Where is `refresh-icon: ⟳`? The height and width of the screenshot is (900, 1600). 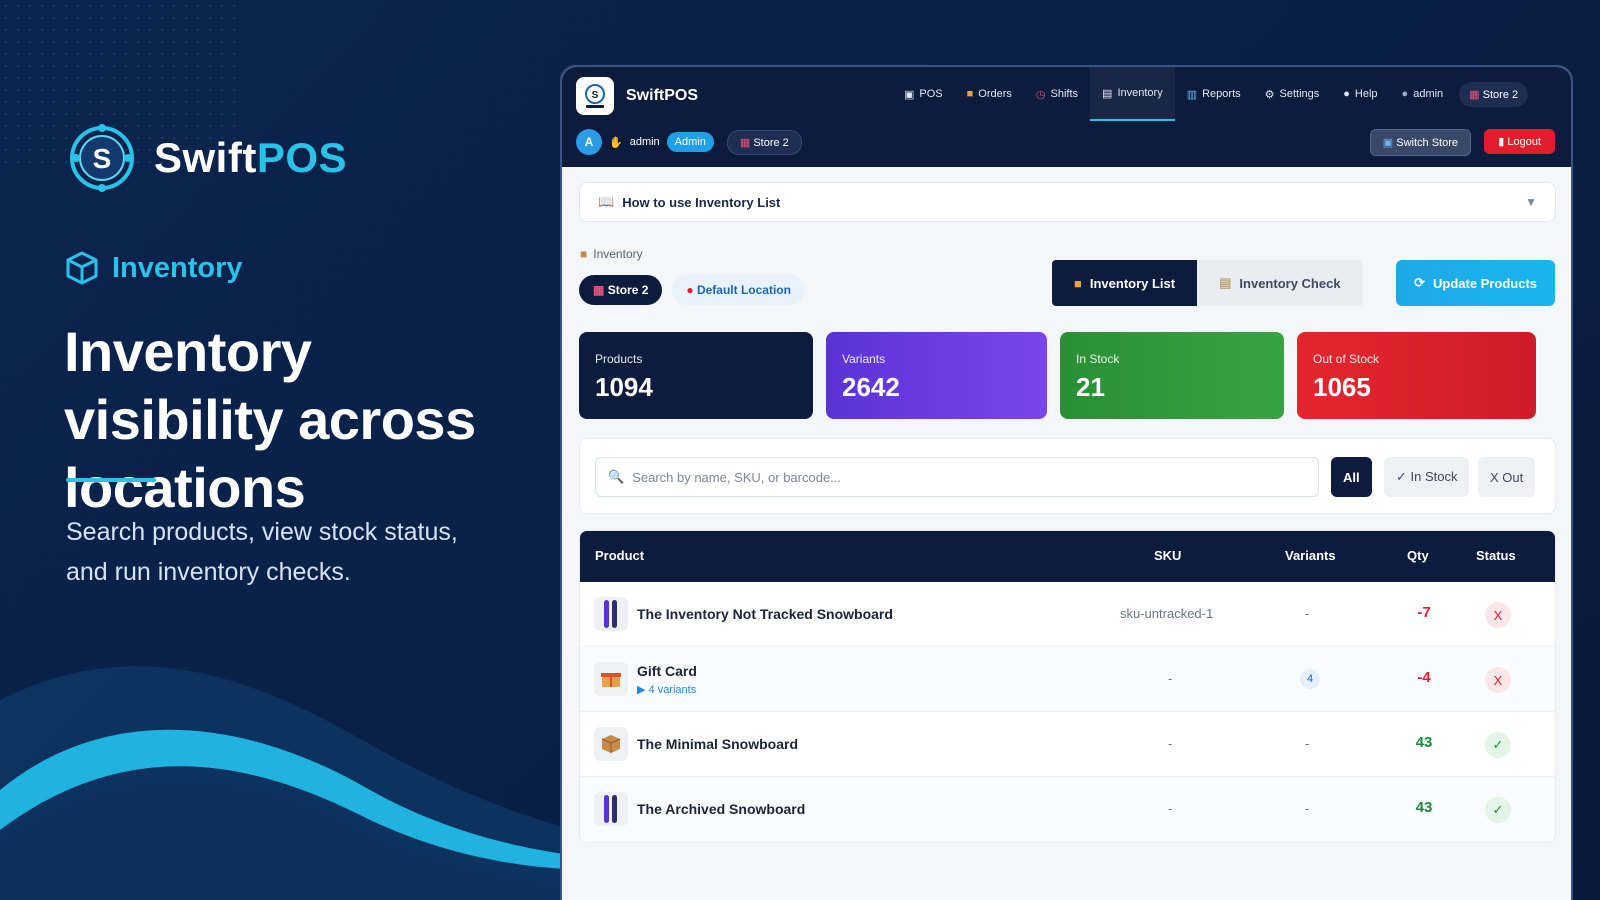
refresh-icon: ⟳ is located at coordinates (1419, 282).